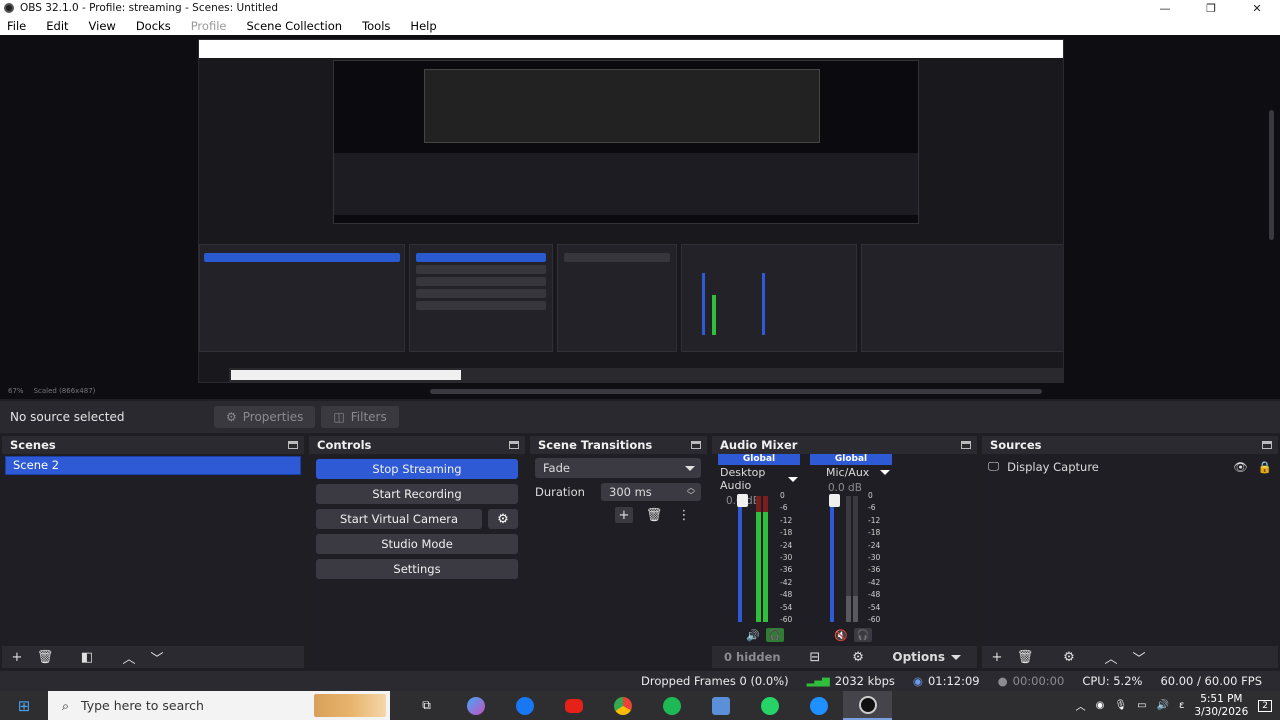 The height and width of the screenshot is (720, 1280). Describe the element at coordinates (399, 519) in the screenshot. I see `start-virtual-camera-button: Start Virtual Camera` at that location.